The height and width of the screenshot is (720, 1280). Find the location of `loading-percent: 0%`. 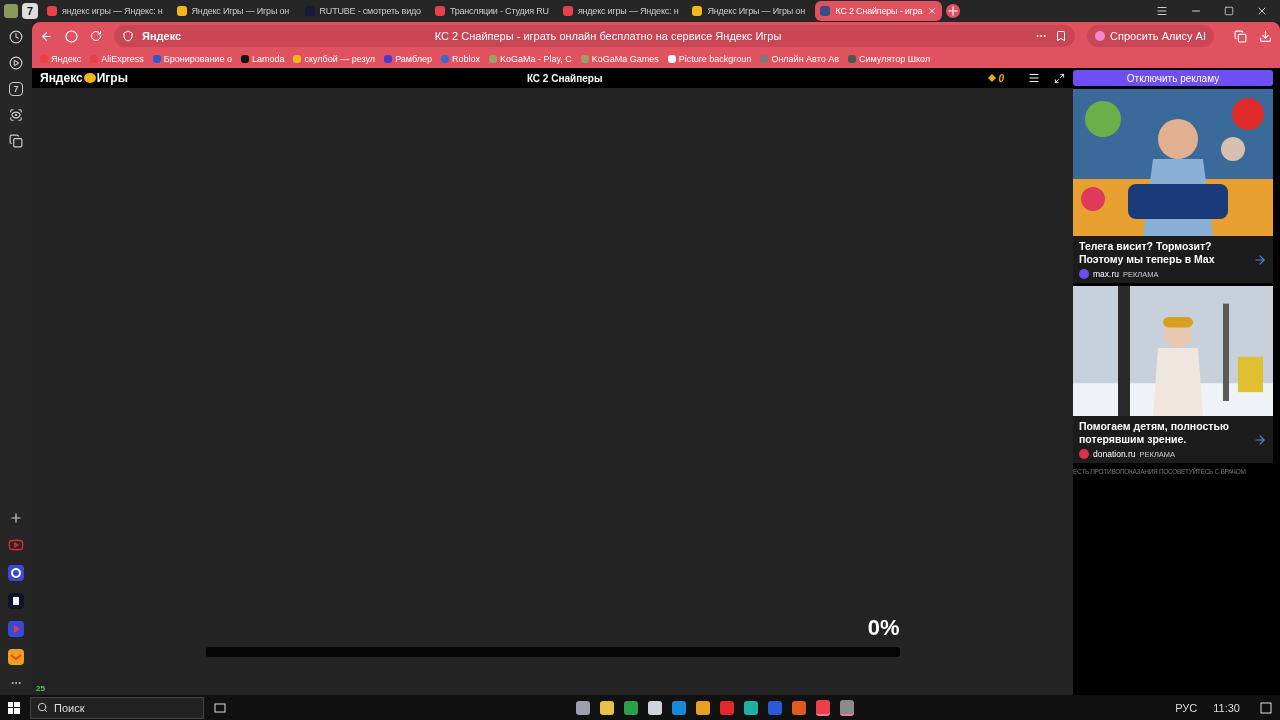

loading-percent: 0% is located at coordinates (883, 628).